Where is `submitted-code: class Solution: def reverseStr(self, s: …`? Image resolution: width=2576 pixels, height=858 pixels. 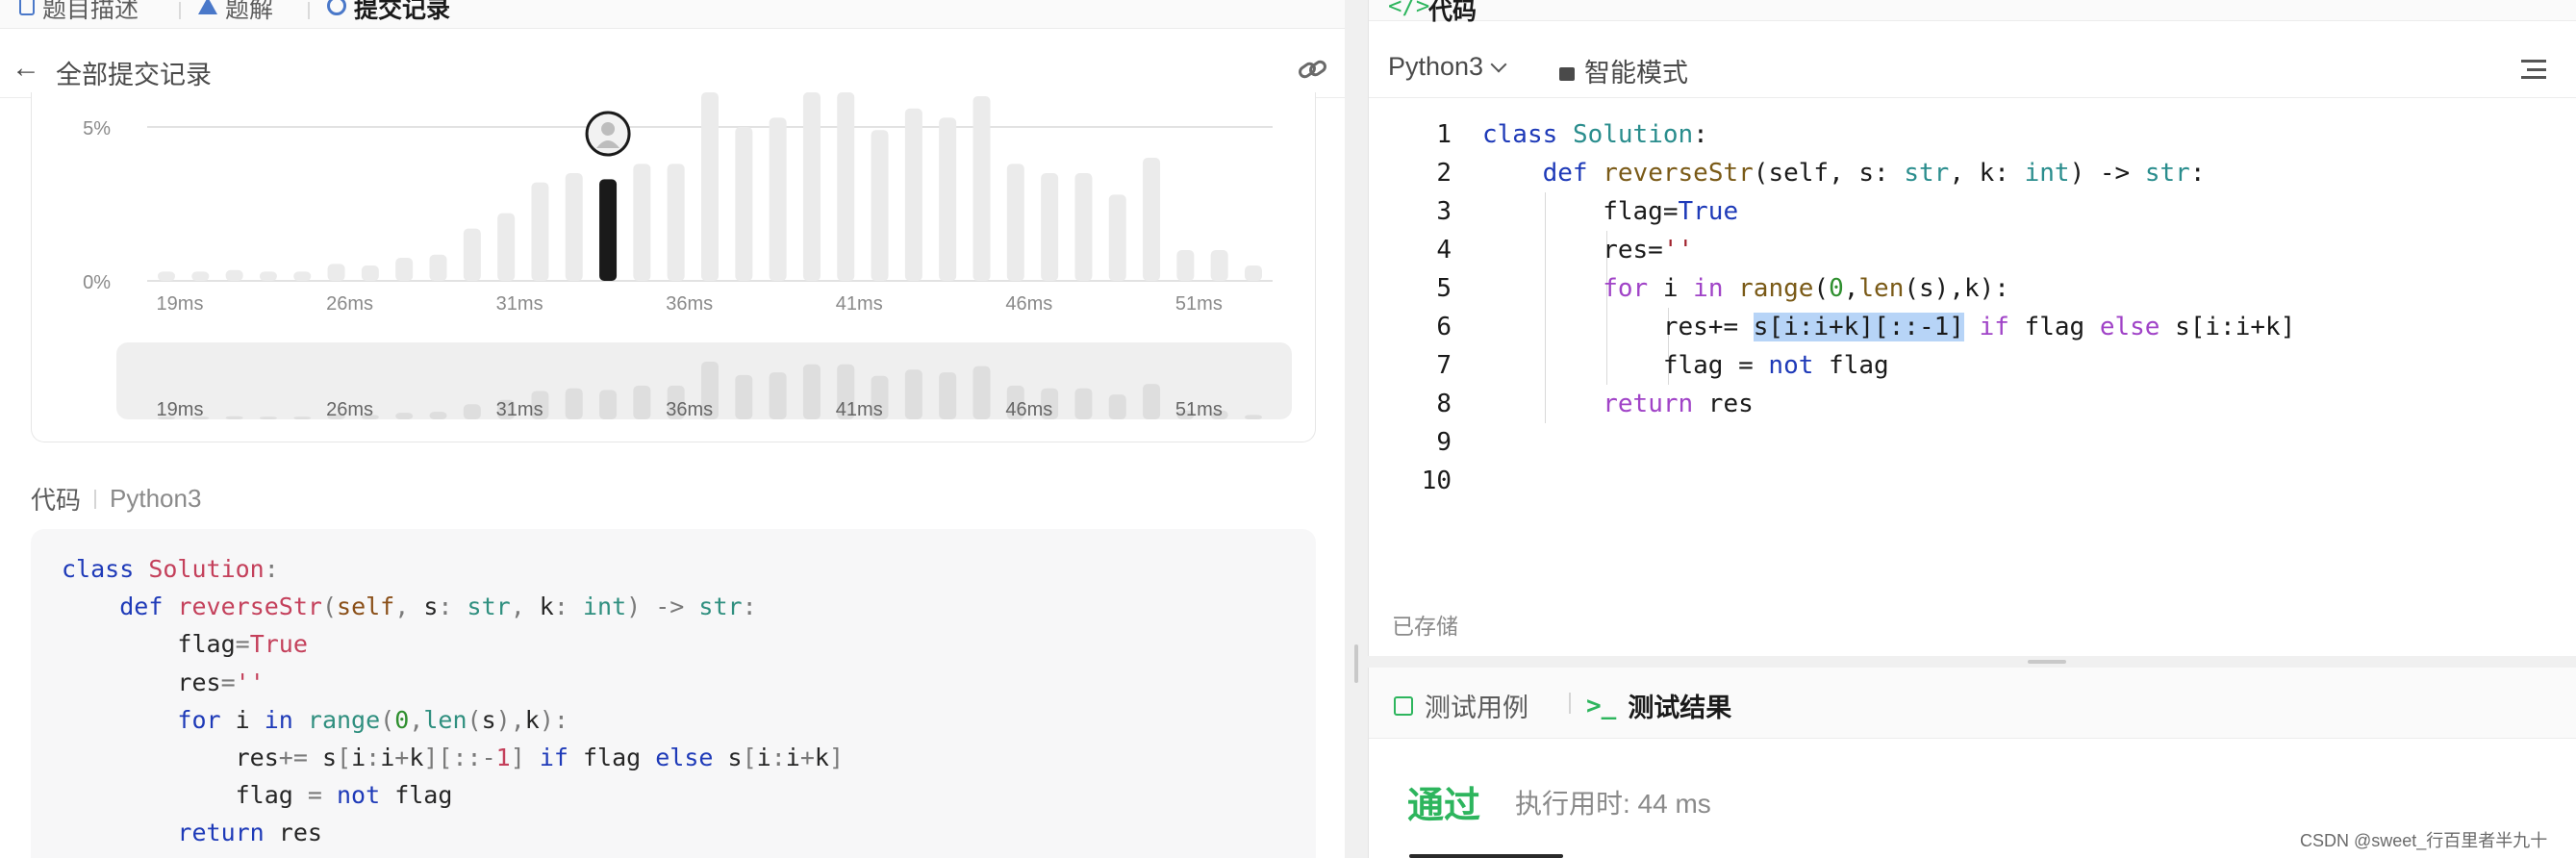
submitted-code: class Solution: def reverseStr(self, s: … is located at coordinates (454, 701).